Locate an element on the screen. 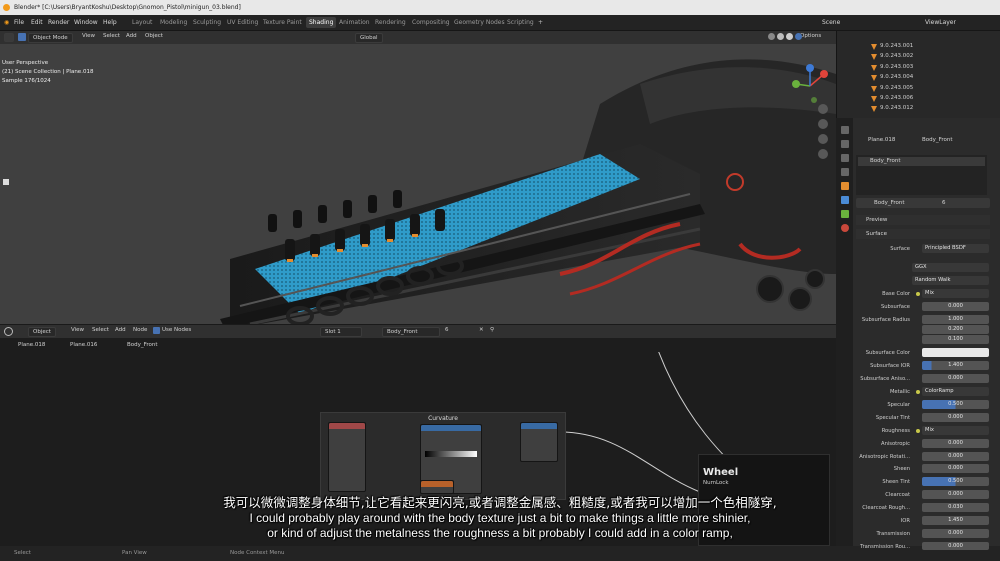 The width and height of the screenshot is (1000, 561). pin-icon: ⚲ is located at coordinates (492, 330).